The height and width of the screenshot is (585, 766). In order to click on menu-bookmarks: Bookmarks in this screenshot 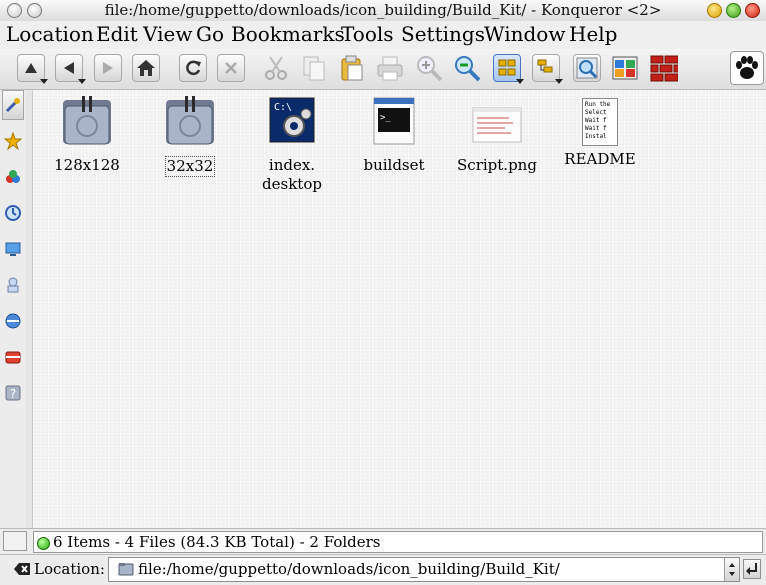, I will do `click(288, 34)`.